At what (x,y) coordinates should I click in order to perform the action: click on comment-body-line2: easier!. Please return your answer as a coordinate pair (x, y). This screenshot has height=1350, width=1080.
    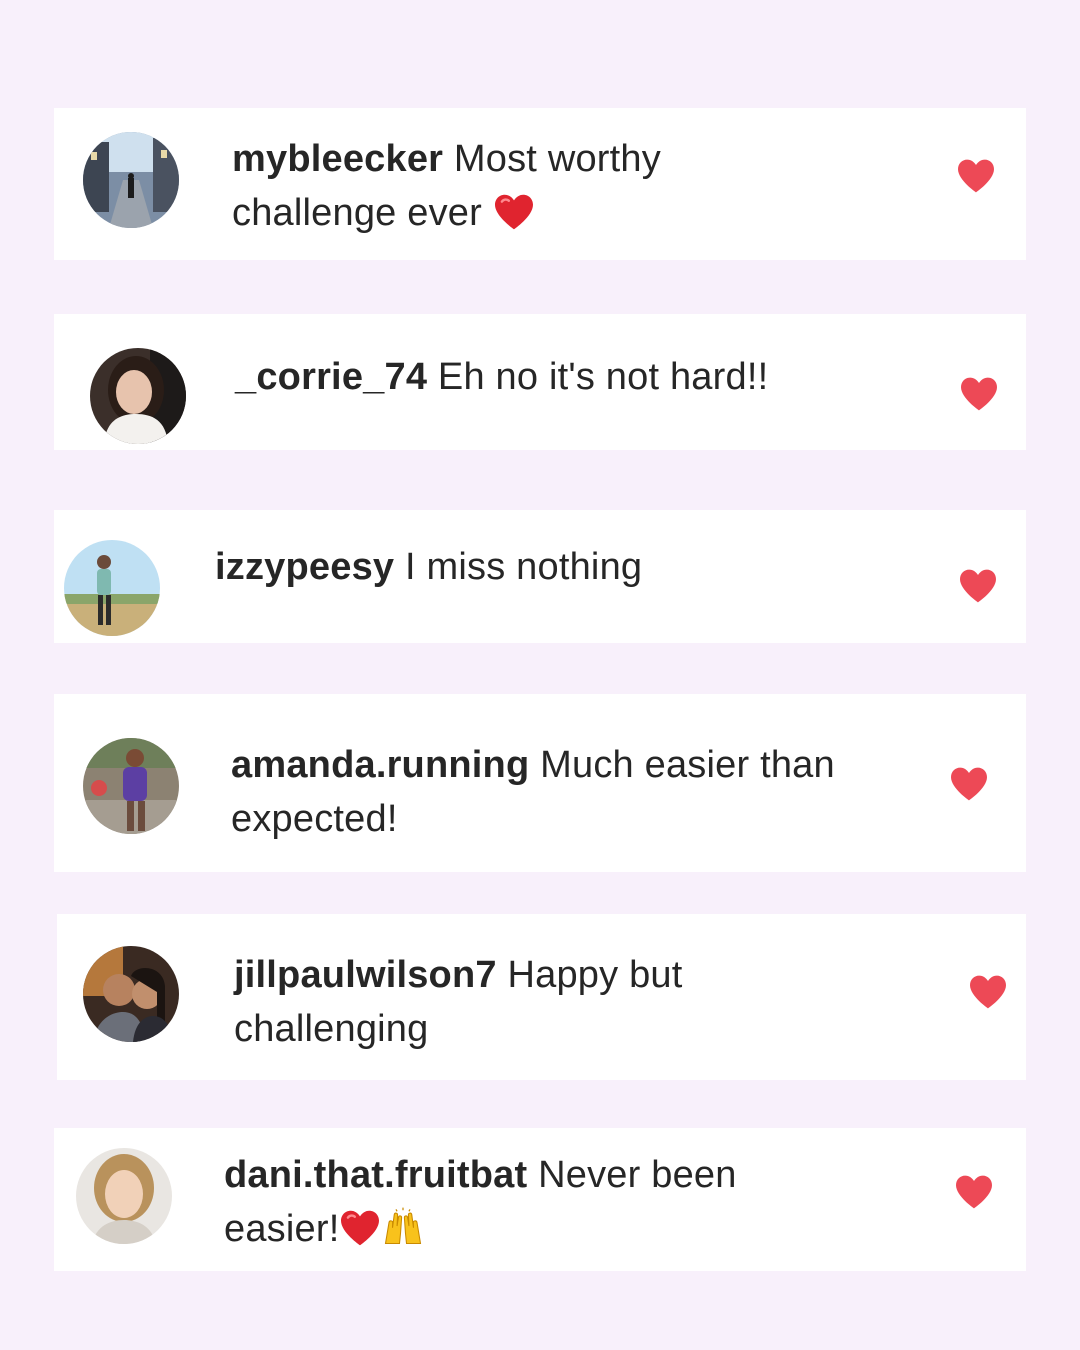
    Looking at the image, I should click on (282, 1229).